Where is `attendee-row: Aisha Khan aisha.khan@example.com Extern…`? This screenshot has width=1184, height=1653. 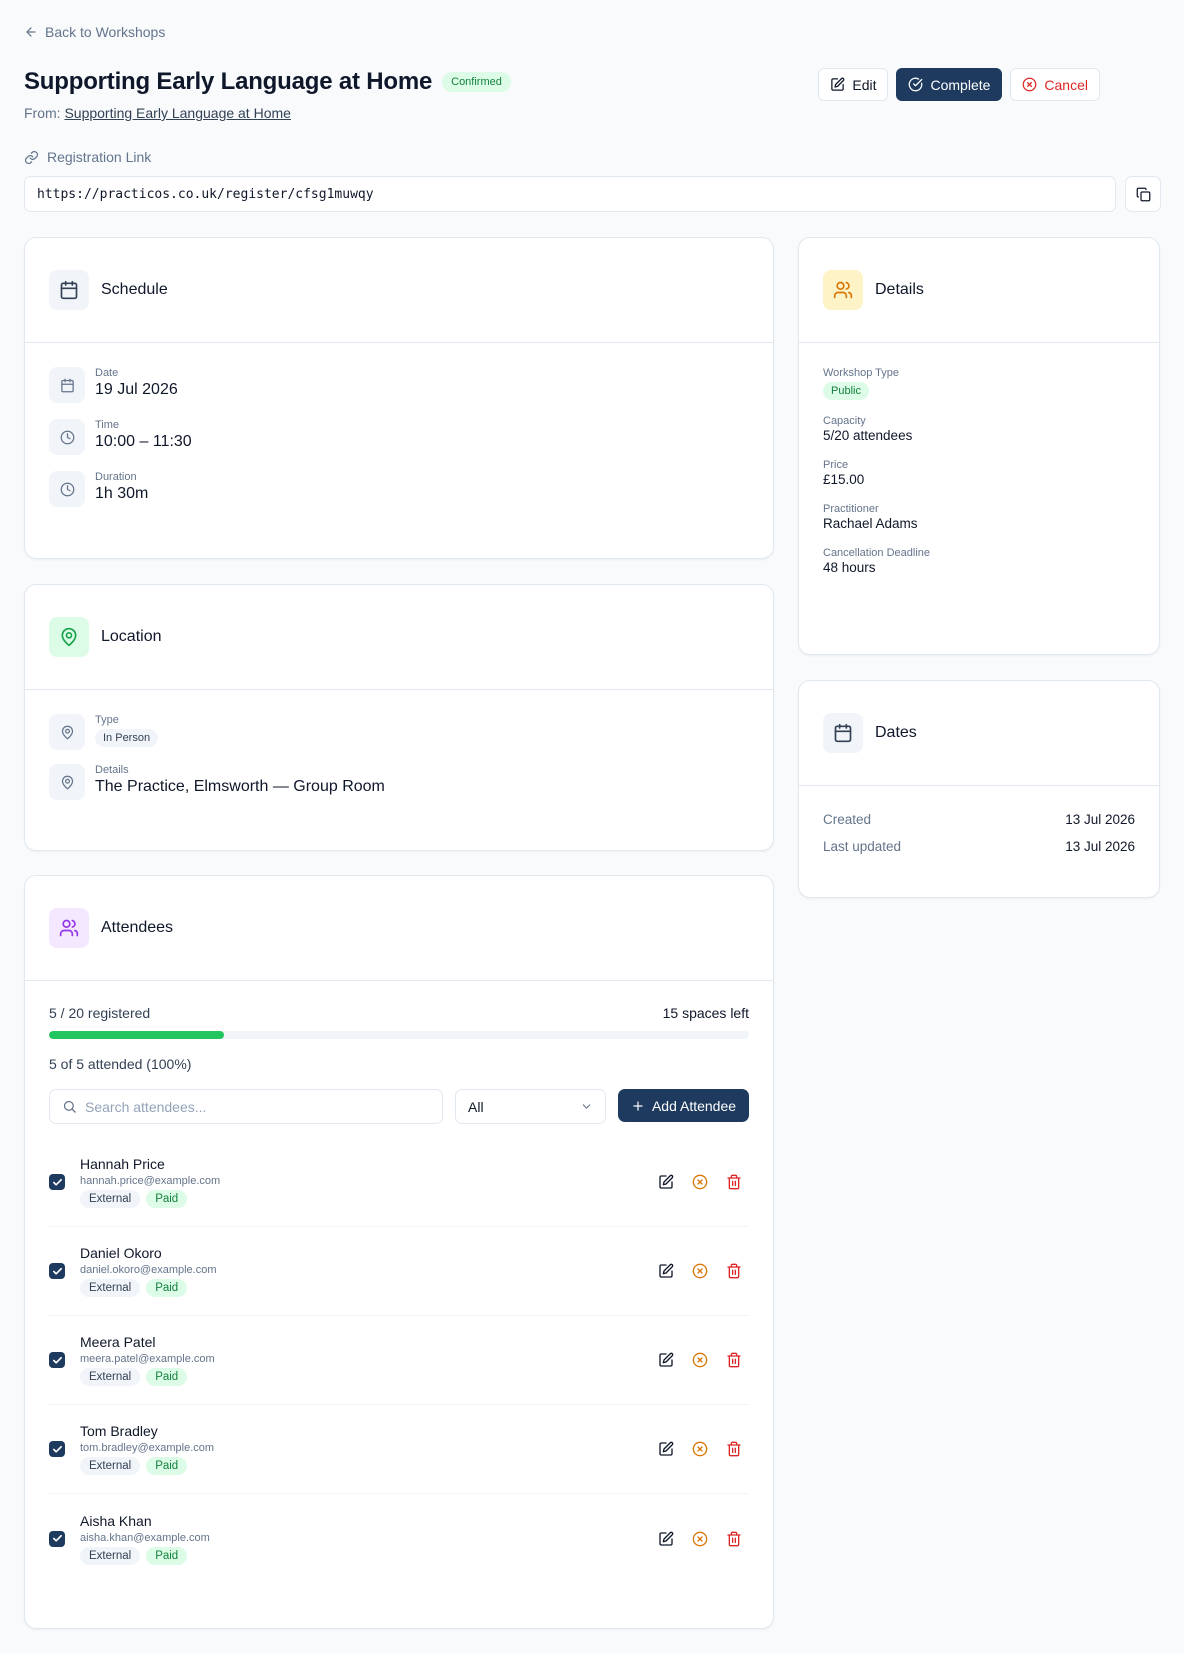
attendee-row: Aisha Khan aisha.khan@example.com Extern… is located at coordinates (399, 1538).